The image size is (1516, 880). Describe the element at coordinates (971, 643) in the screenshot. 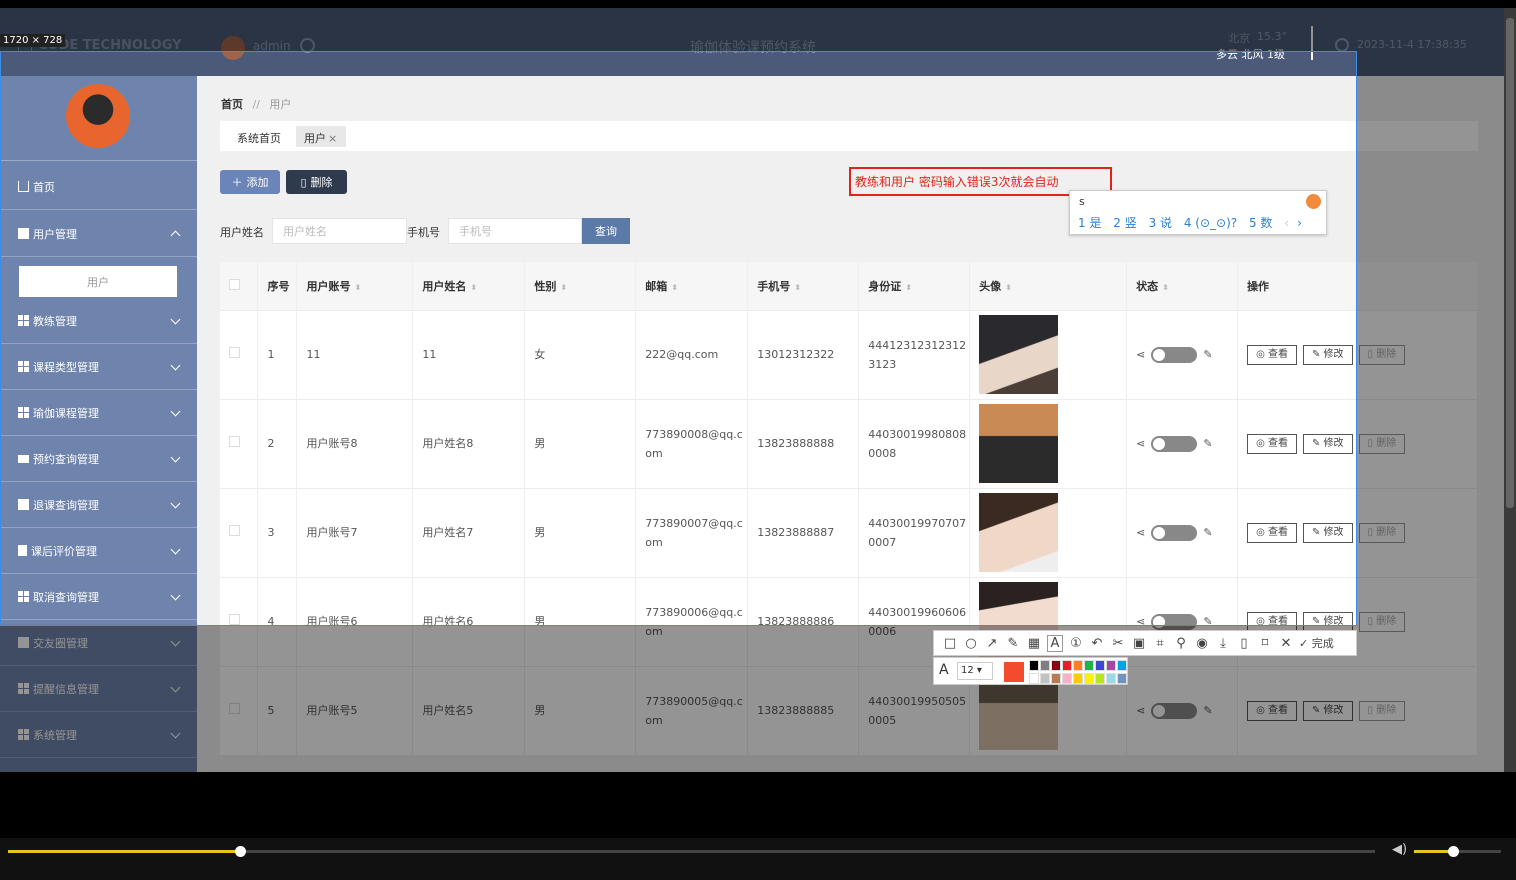

I see `ellipse-icon: ○` at that location.